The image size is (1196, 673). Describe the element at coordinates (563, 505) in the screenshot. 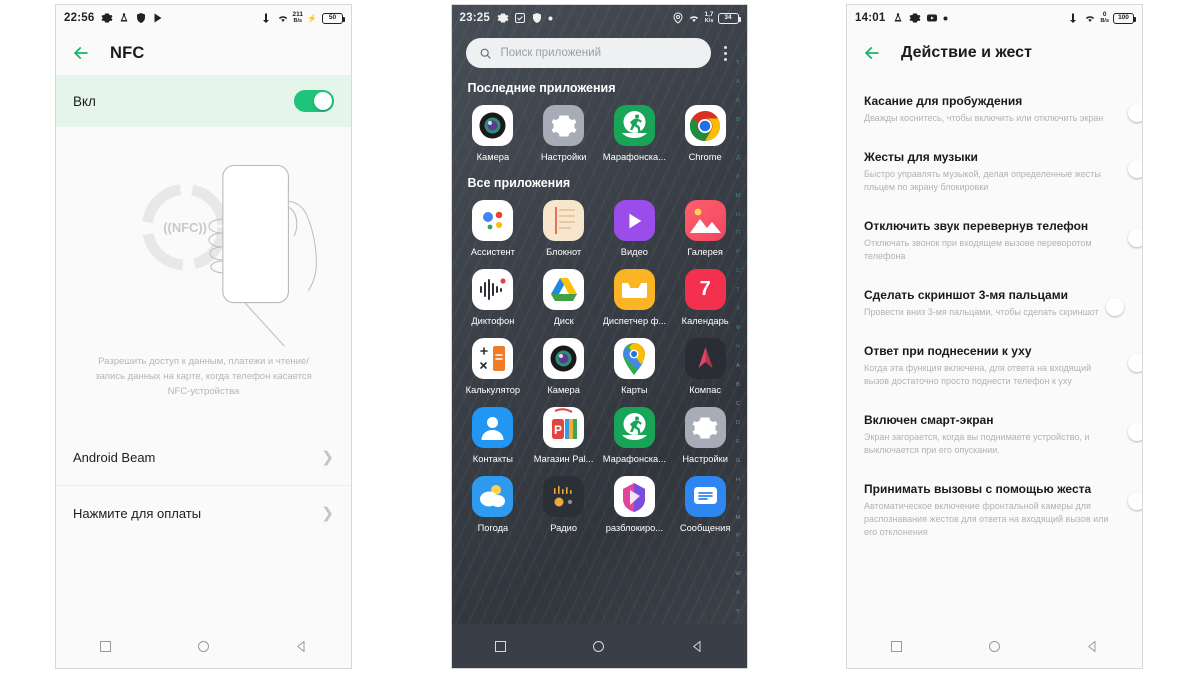

I see `app-item-radio: Радио` at that location.